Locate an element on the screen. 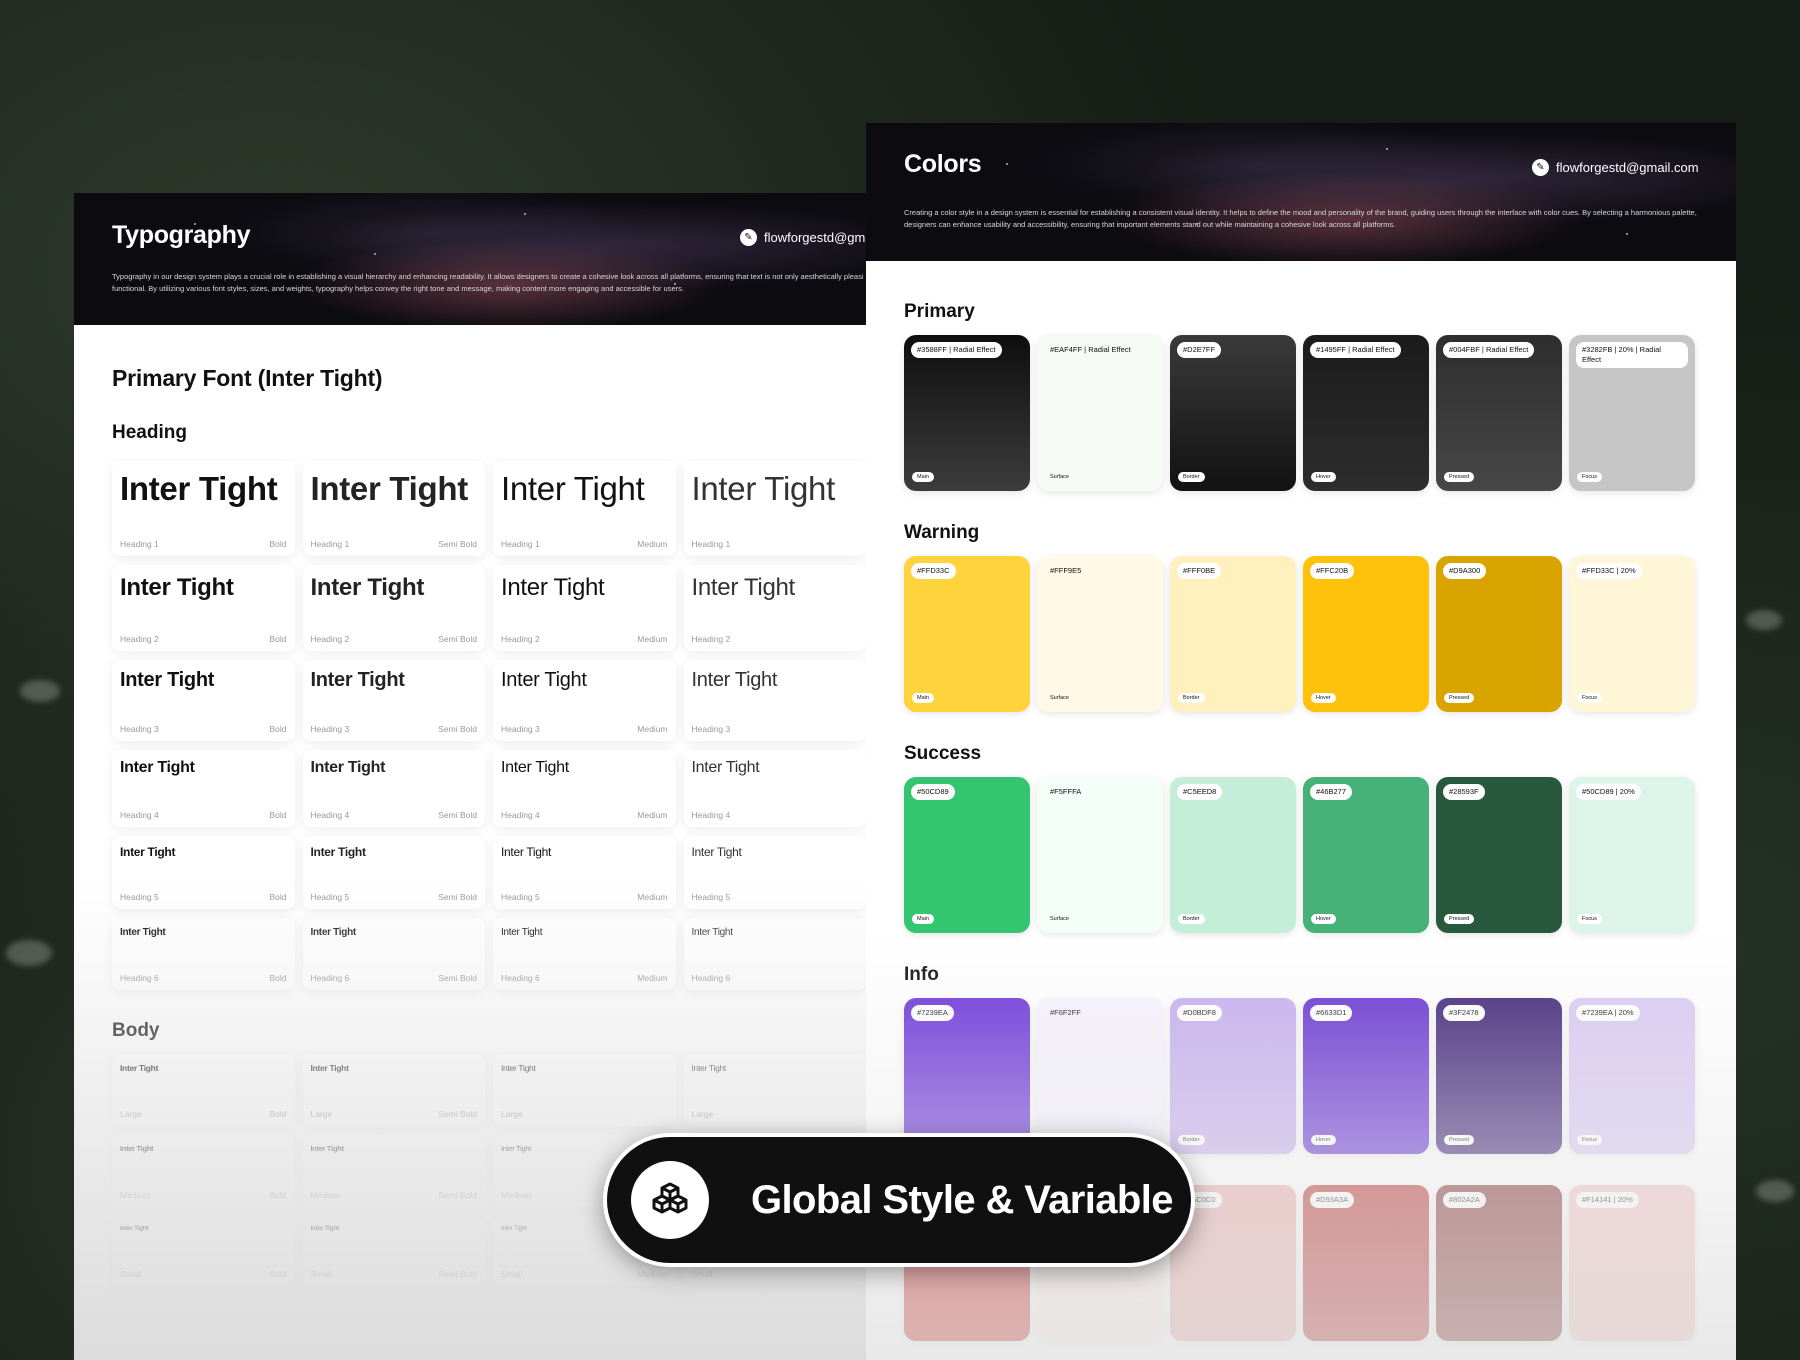 Image resolution: width=1800 pixels, height=1360 pixels. type-meta: Heading 3 is located at coordinates (775, 729).